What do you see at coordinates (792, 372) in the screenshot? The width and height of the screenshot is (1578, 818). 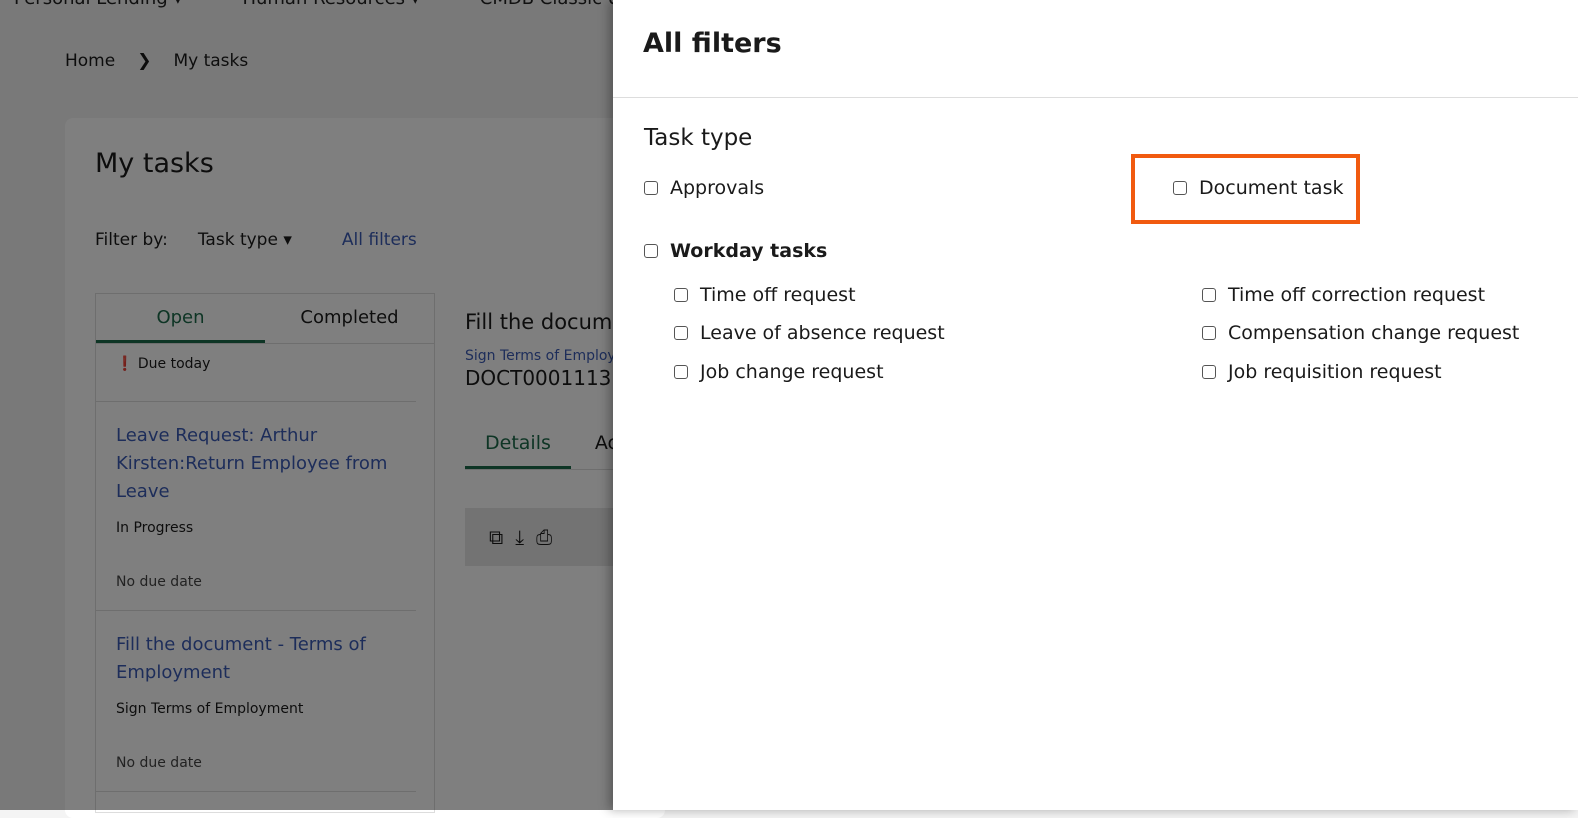 I see `checkbox-label: Job change request` at bounding box center [792, 372].